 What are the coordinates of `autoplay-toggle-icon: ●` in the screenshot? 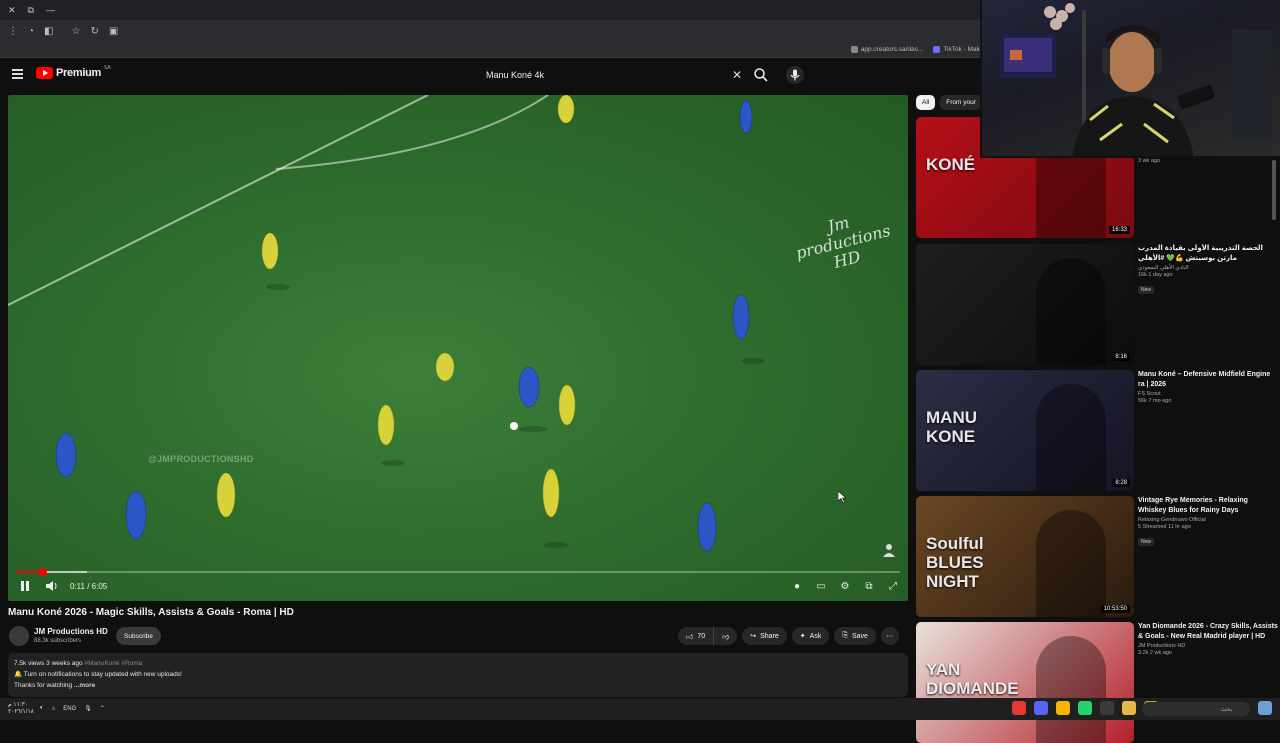 It's located at (797, 586).